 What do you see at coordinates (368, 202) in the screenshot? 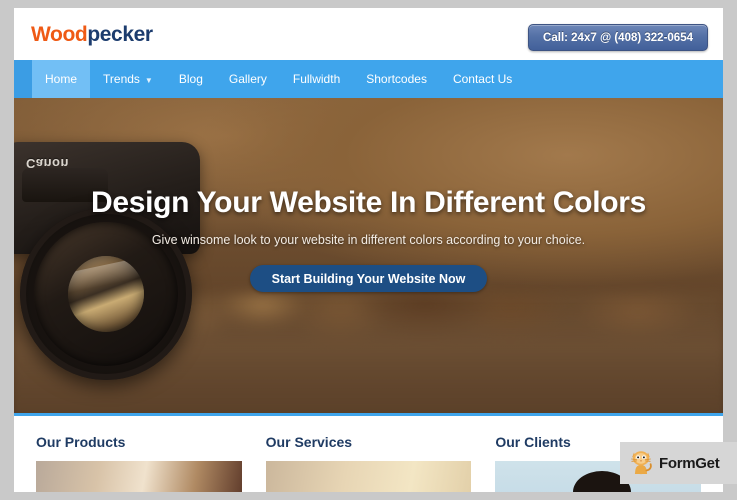
I see `hero-title: Design Your Website In Different Colors` at bounding box center [368, 202].